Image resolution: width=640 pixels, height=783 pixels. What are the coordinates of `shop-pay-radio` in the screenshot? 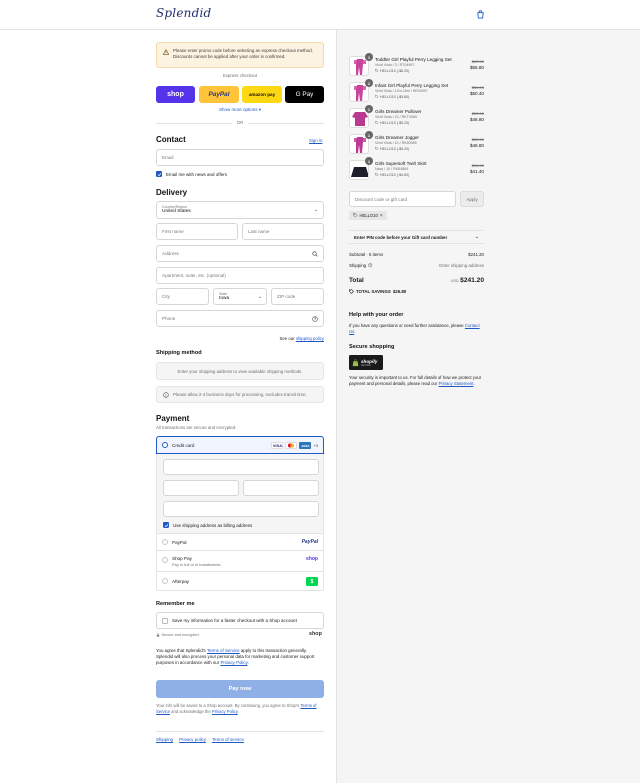 It's located at (165, 560).